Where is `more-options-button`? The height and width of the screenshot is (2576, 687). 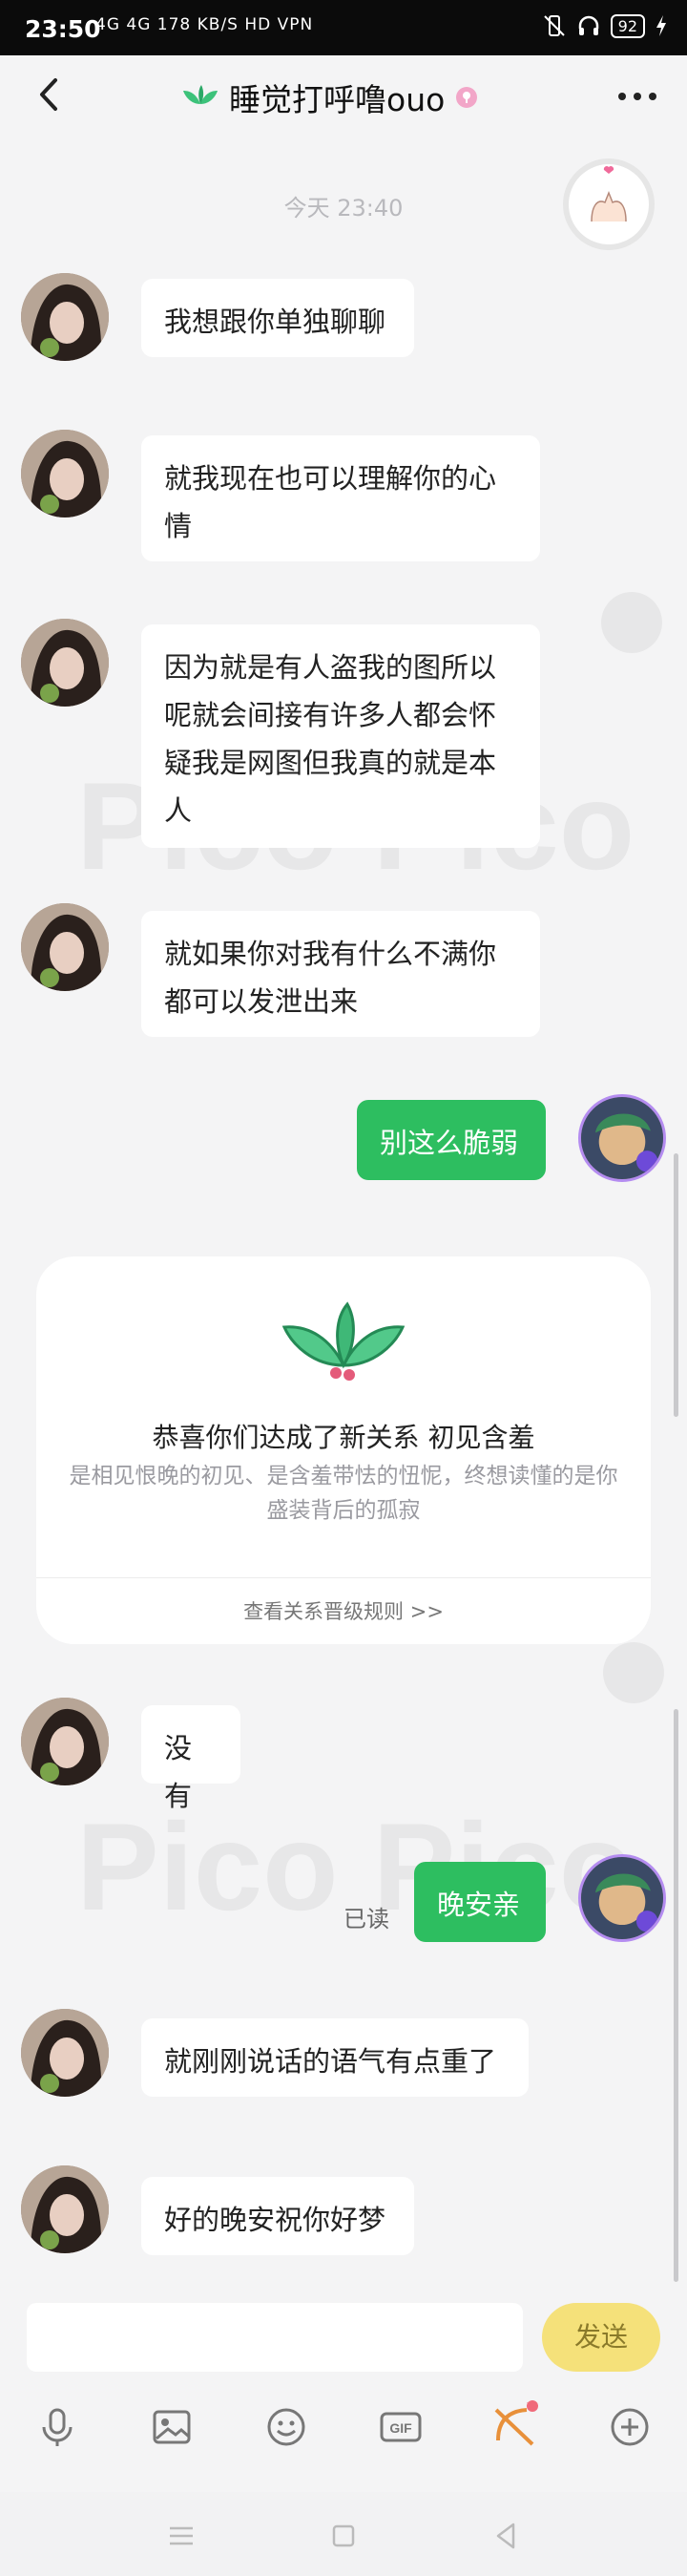 more-options-button is located at coordinates (637, 96).